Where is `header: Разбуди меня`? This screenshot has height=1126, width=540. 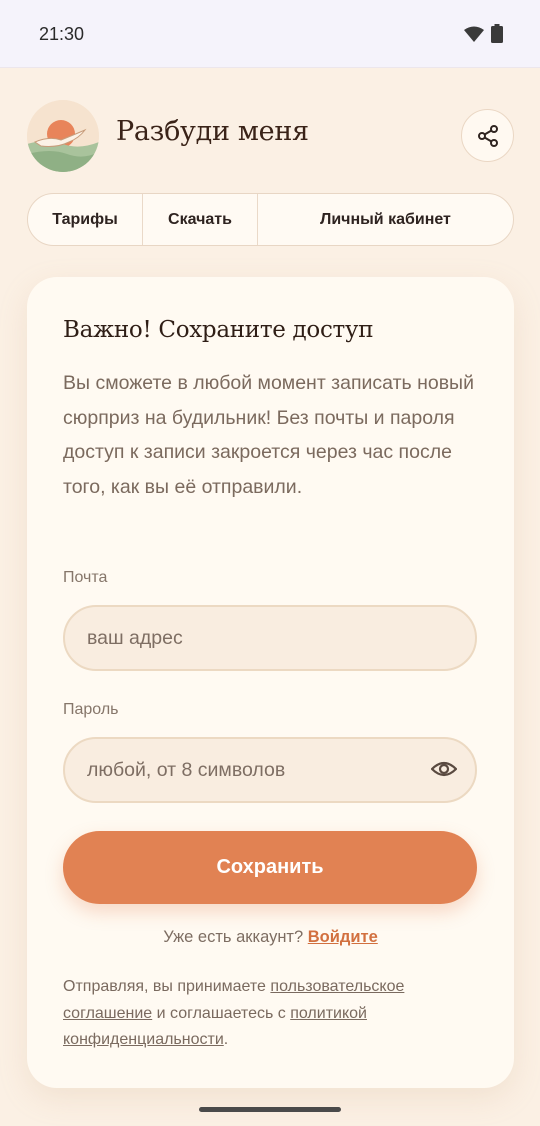 header: Разбуди меня is located at coordinates (270, 130).